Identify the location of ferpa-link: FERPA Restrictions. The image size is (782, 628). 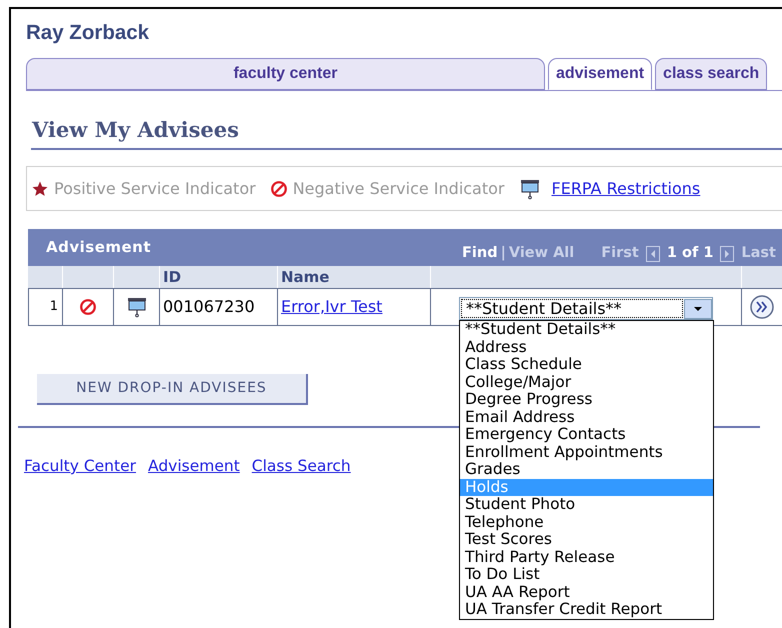
(626, 188).